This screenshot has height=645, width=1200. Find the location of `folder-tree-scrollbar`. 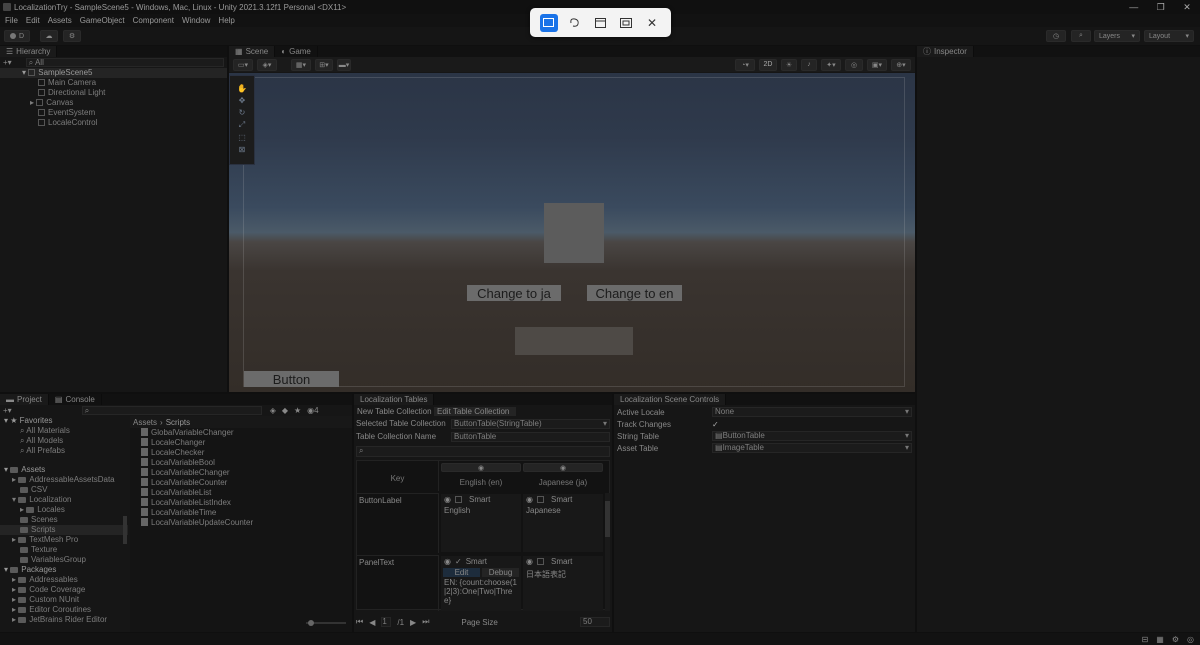

folder-tree-scrollbar is located at coordinates (125, 530).